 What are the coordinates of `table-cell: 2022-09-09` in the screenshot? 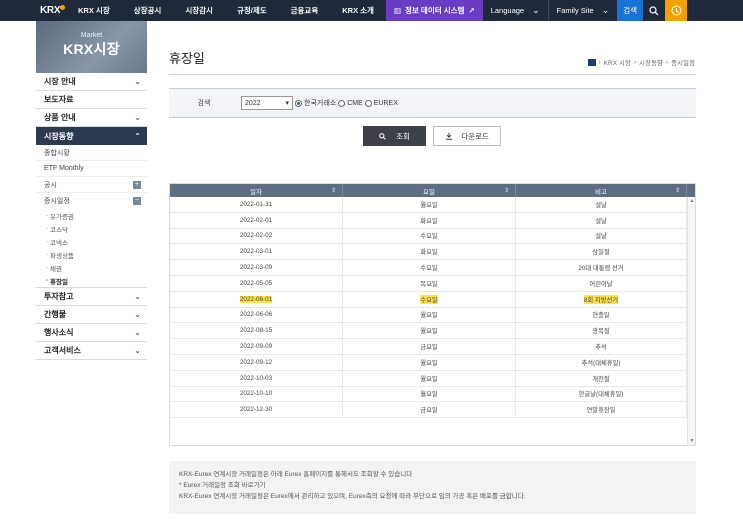 It's located at (256, 346).